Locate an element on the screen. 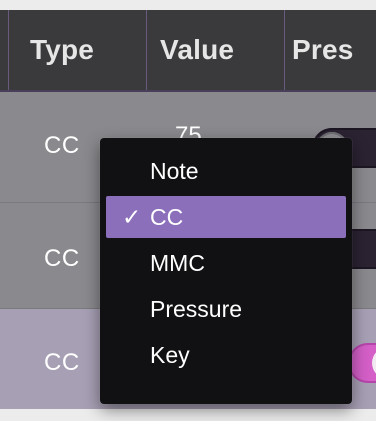 This screenshot has height=421, width=376. top-strip is located at coordinates (188, 5).